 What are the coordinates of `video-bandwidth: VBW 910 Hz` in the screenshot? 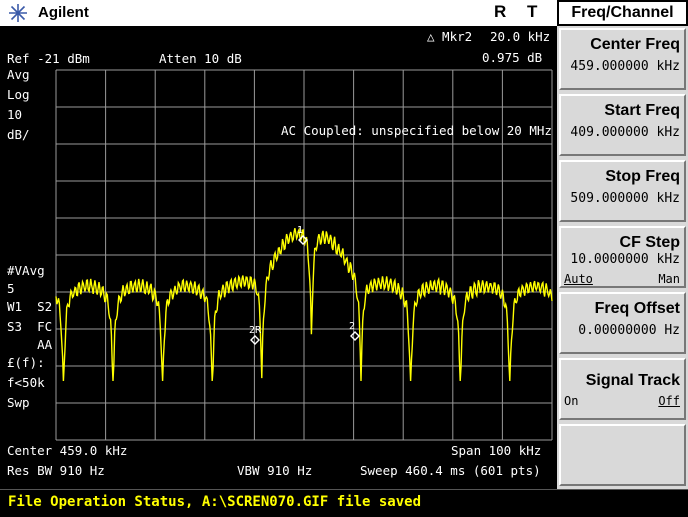 It's located at (275, 470).